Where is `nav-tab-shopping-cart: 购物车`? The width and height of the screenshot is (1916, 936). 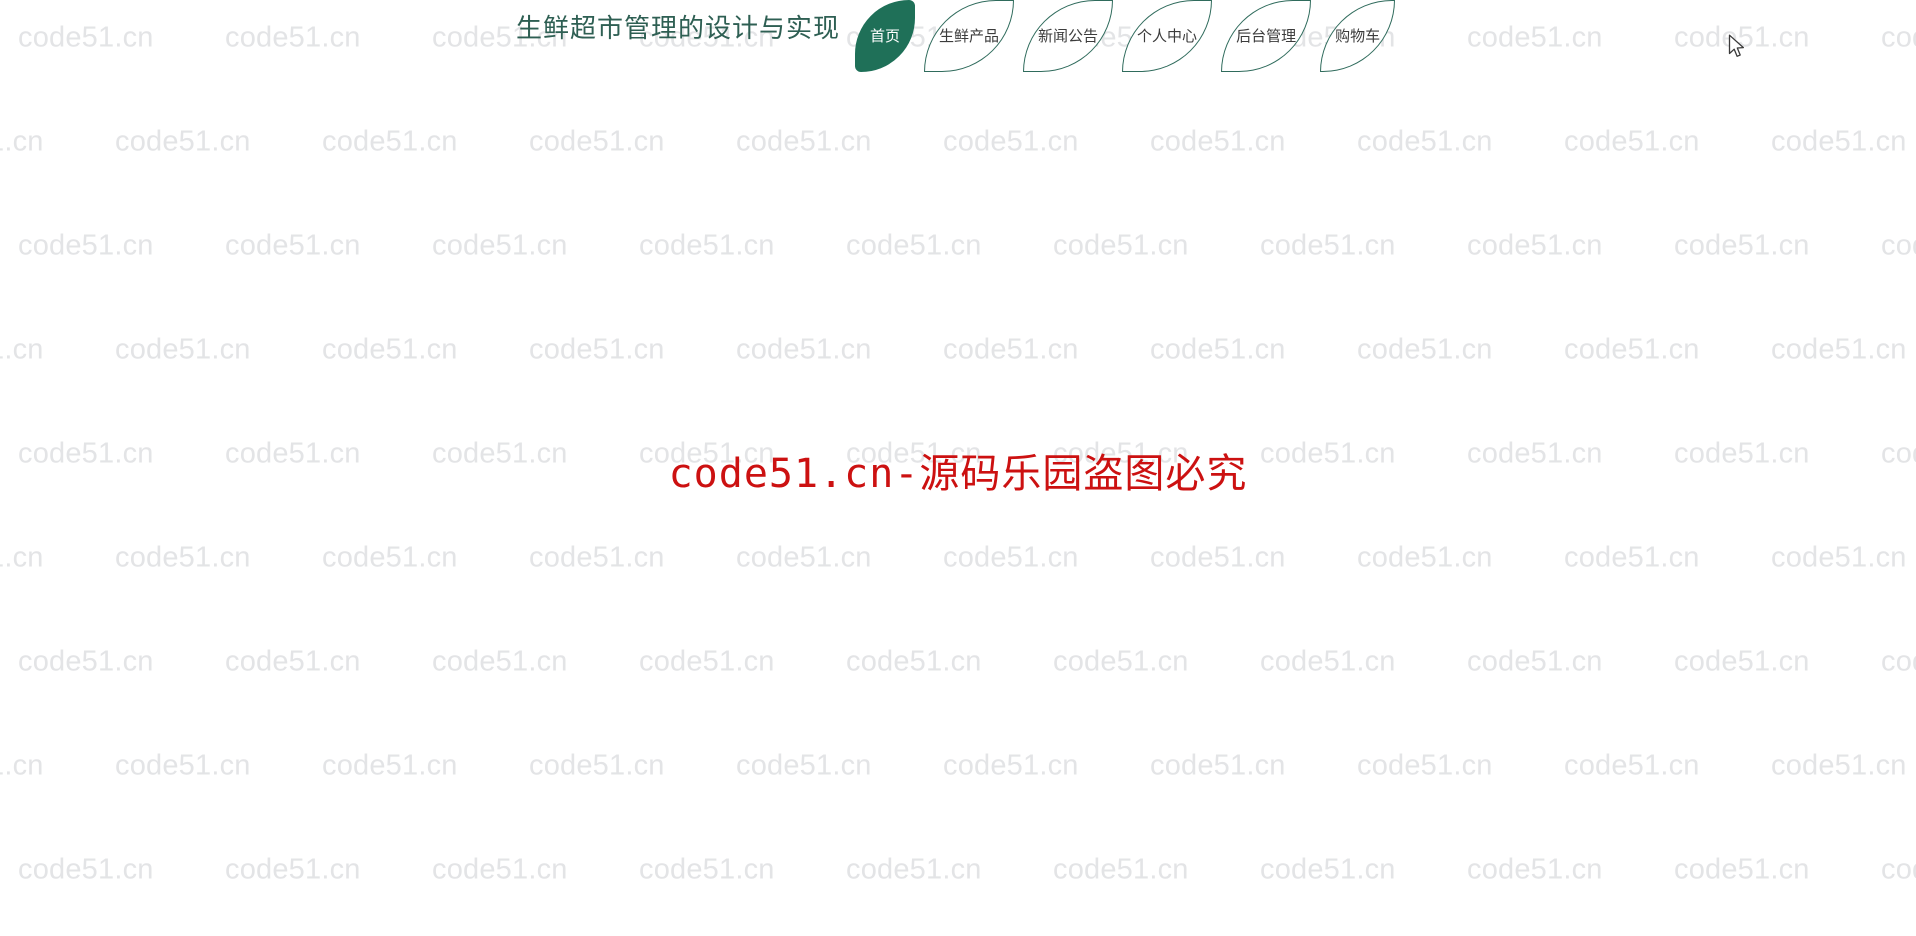 nav-tab-shopping-cart: 购物车 is located at coordinates (1358, 36).